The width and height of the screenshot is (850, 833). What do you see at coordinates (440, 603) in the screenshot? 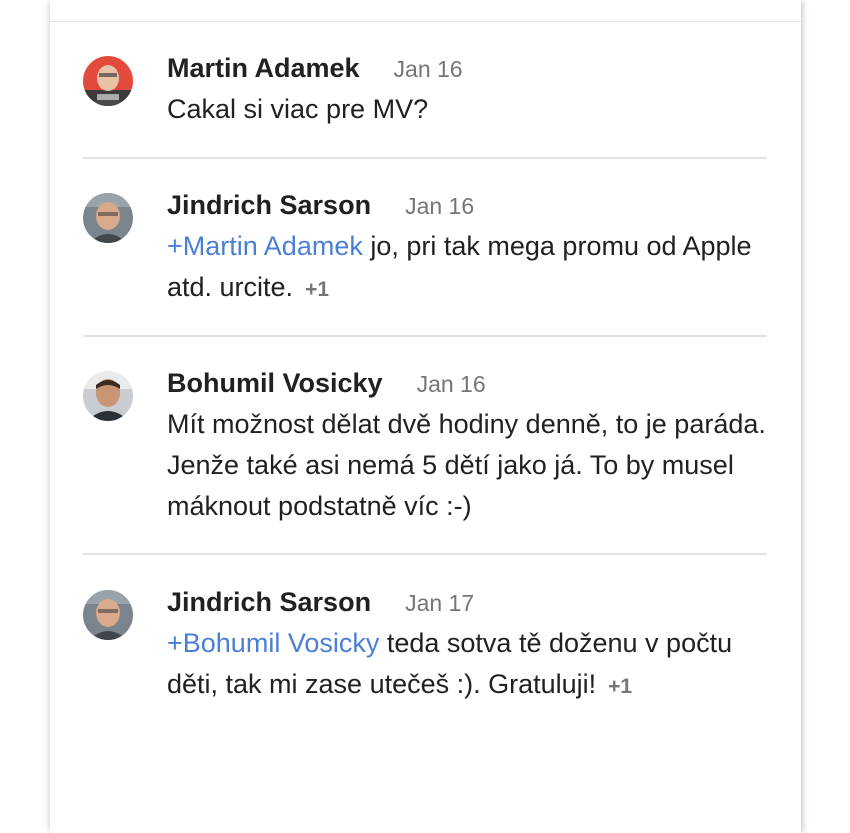
I see `comment-date: Jan 17` at bounding box center [440, 603].